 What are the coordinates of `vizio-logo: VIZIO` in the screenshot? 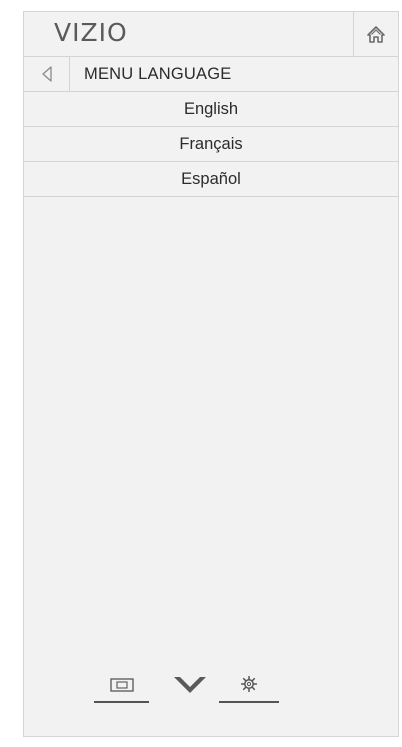 It's located at (91, 32).